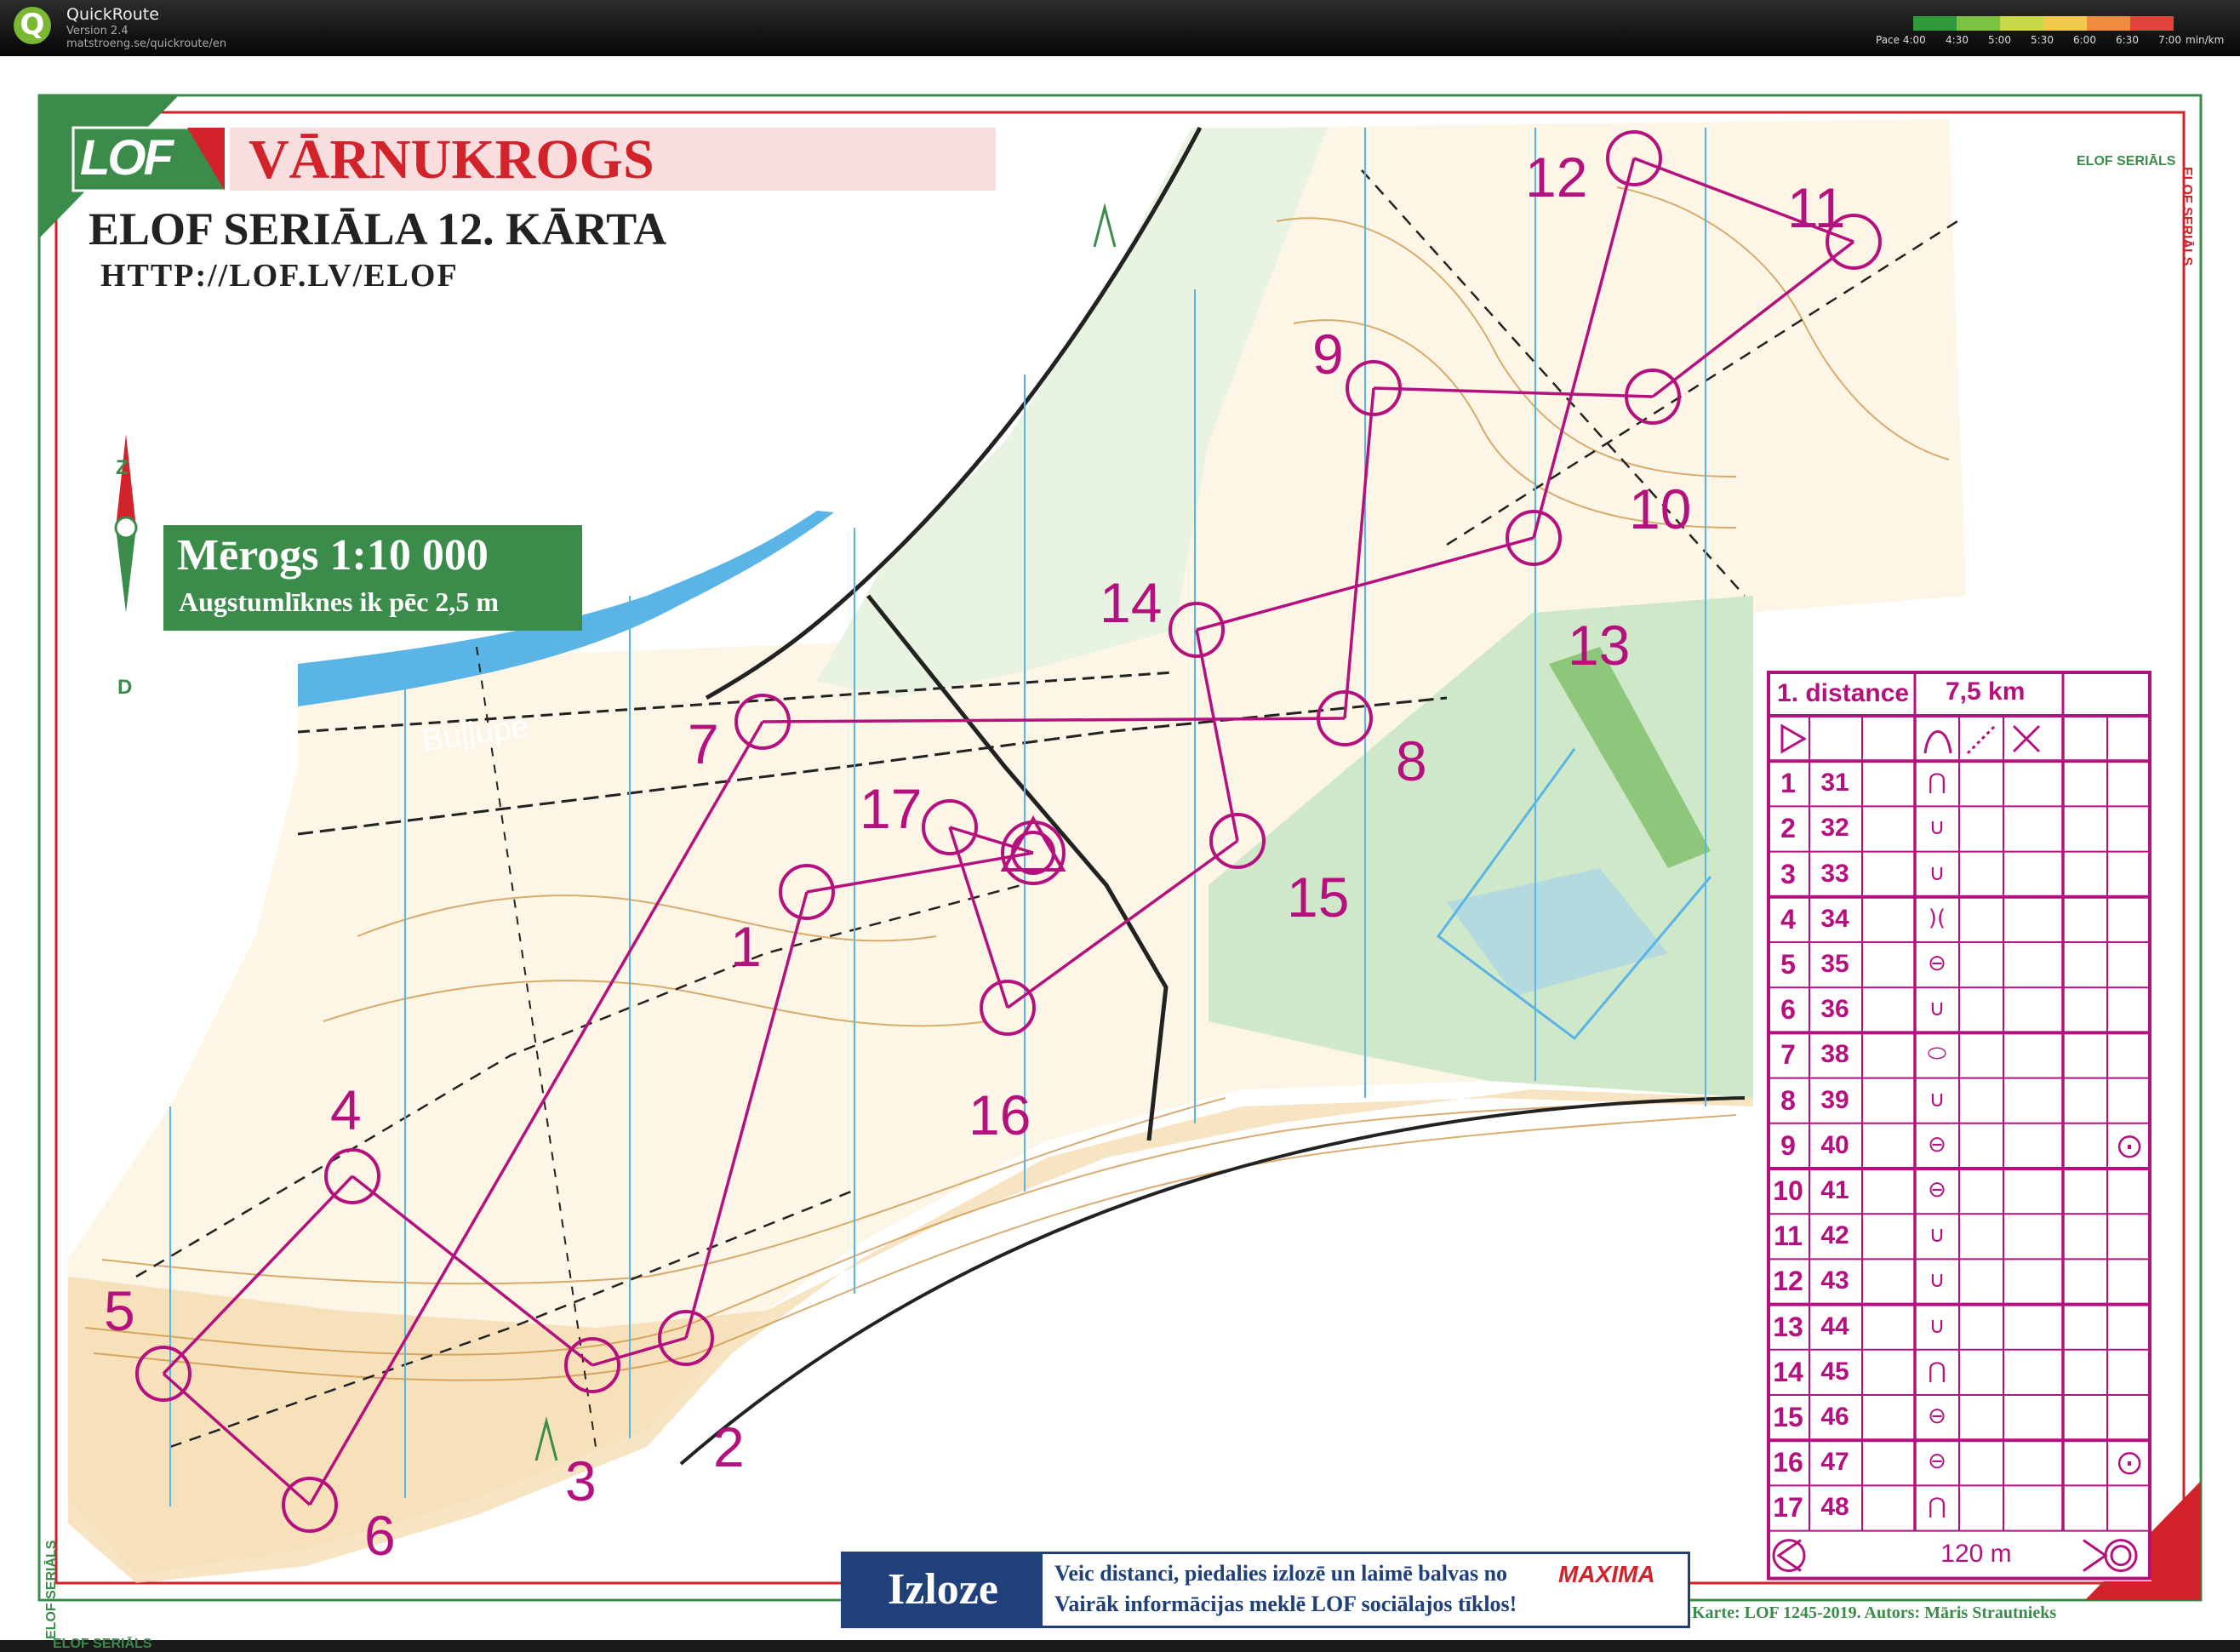 Image resolution: width=2240 pixels, height=1652 pixels. What do you see at coordinates (380, 1536) in the screenshot?
I see `control-number-label: 6` at bounding box center [380, 1536].